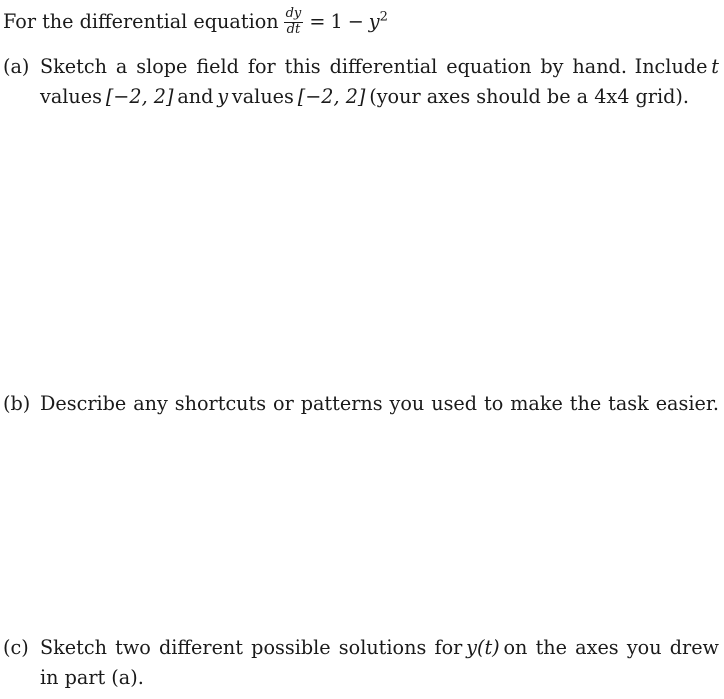  I want to click on item-c-math-yt: y(t), so click(483, 647).